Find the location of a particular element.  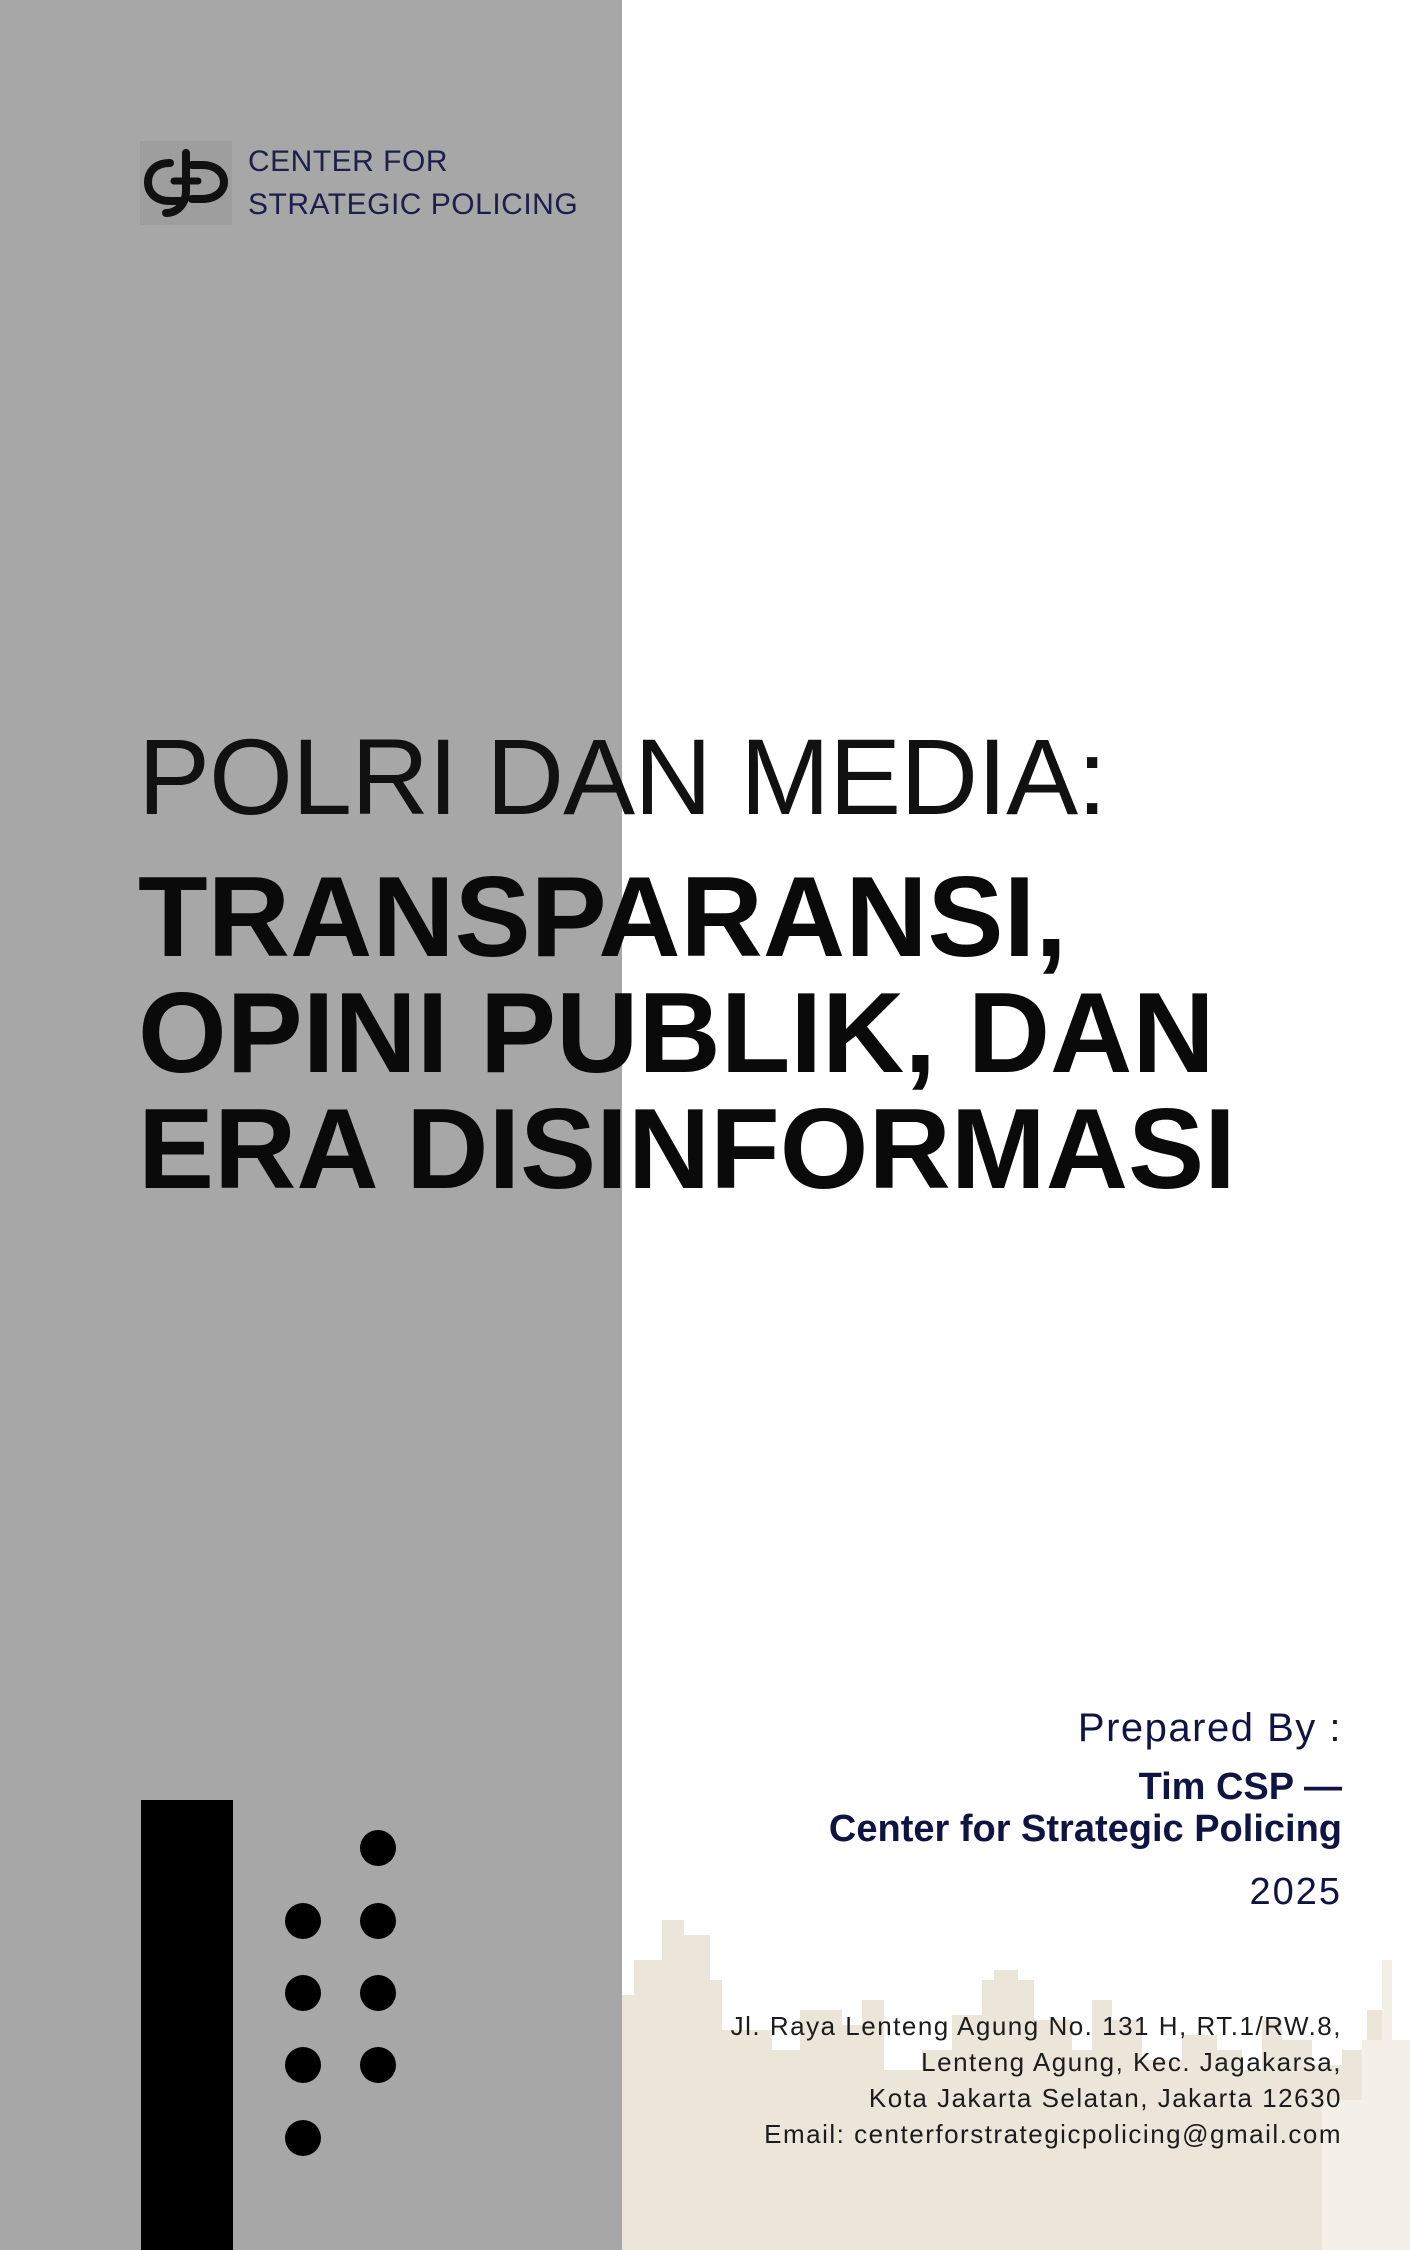

org-name: CENTER FOR STRATEGIC POLICING is located at coordinates (413, 183).